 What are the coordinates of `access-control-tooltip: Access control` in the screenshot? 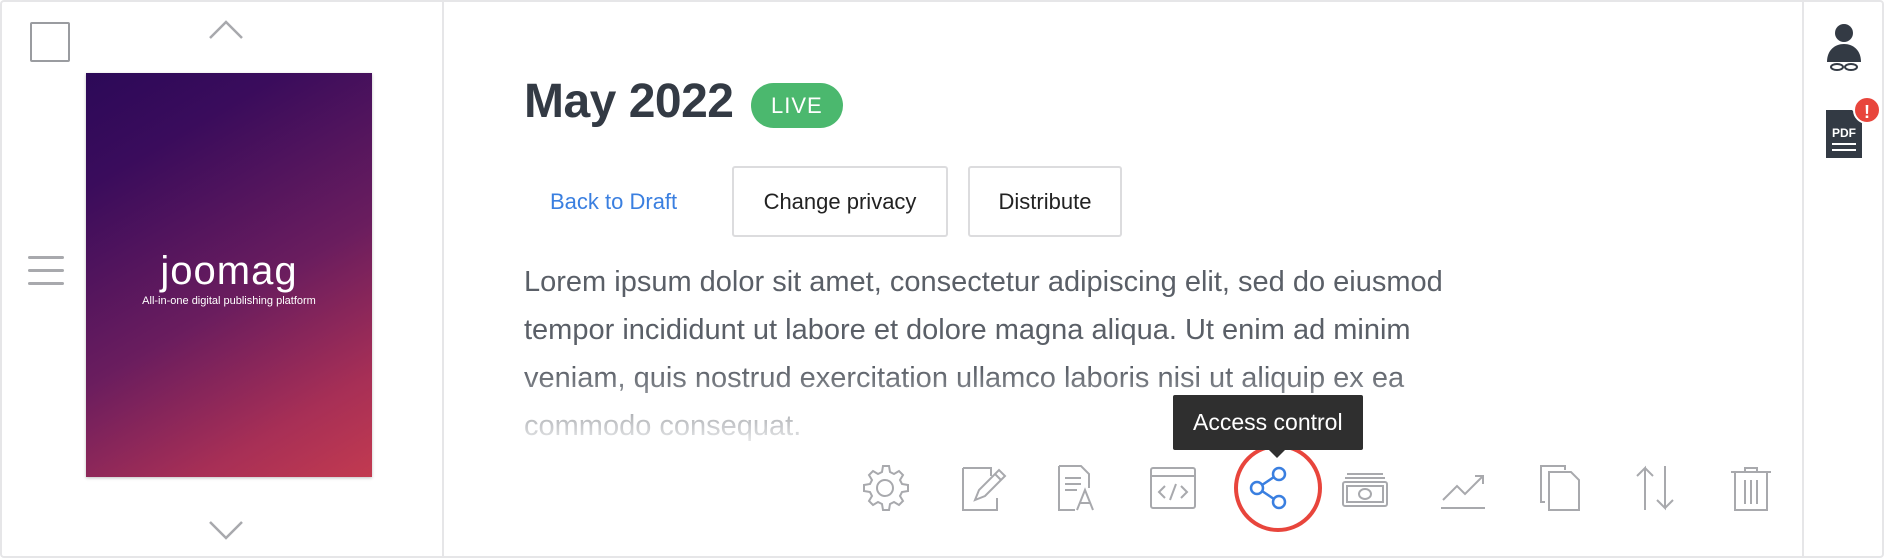 It's located at (1268, 426).